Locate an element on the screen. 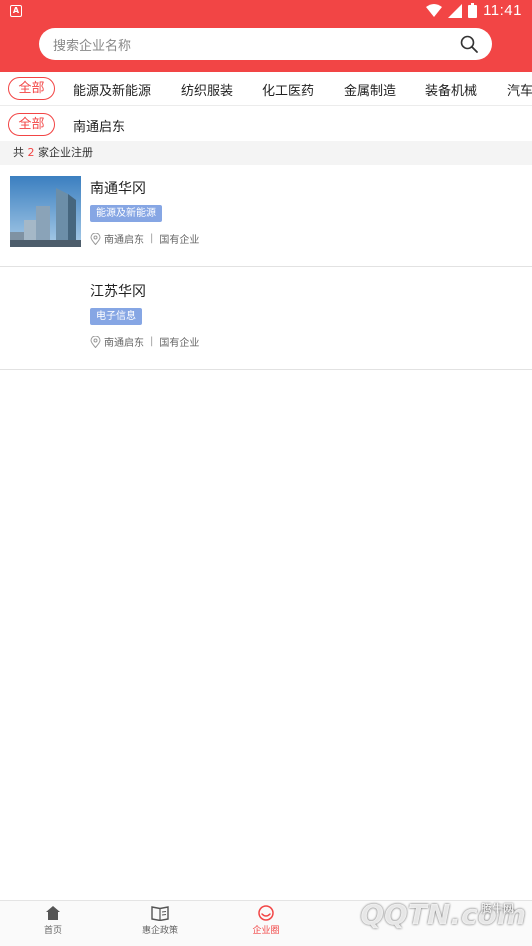  tab-home: 首页 is located at coordinates (53, 920).